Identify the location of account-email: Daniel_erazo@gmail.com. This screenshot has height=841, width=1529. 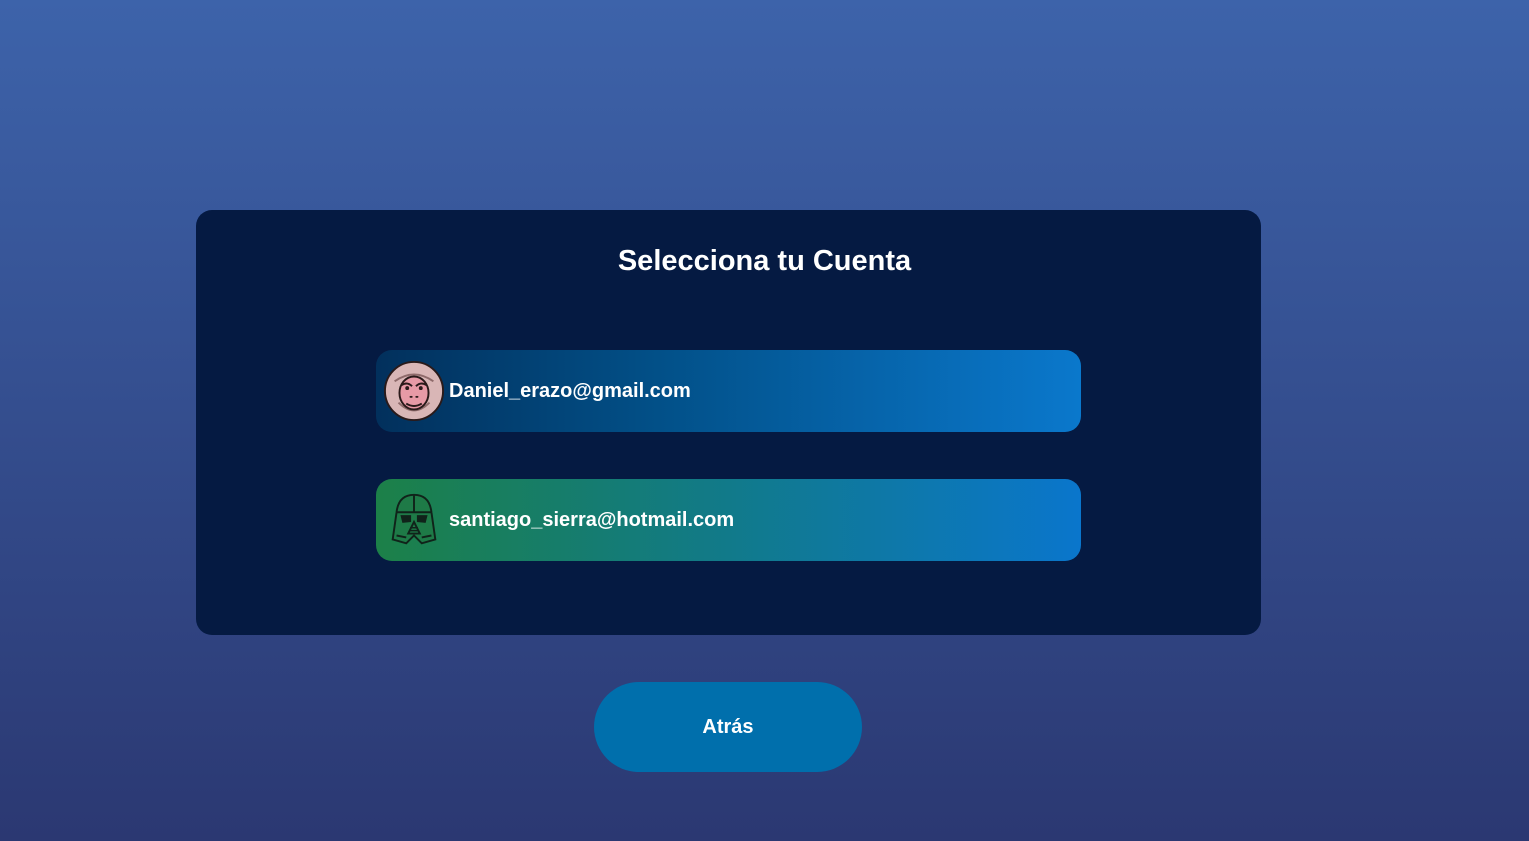
(570, 390).